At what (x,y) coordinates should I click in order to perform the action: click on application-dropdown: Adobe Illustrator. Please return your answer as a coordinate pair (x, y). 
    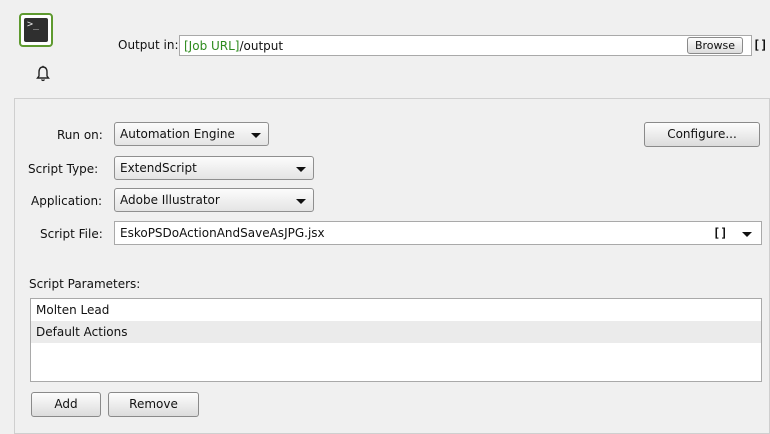
    Looking at the image, I should click on (214, 200).